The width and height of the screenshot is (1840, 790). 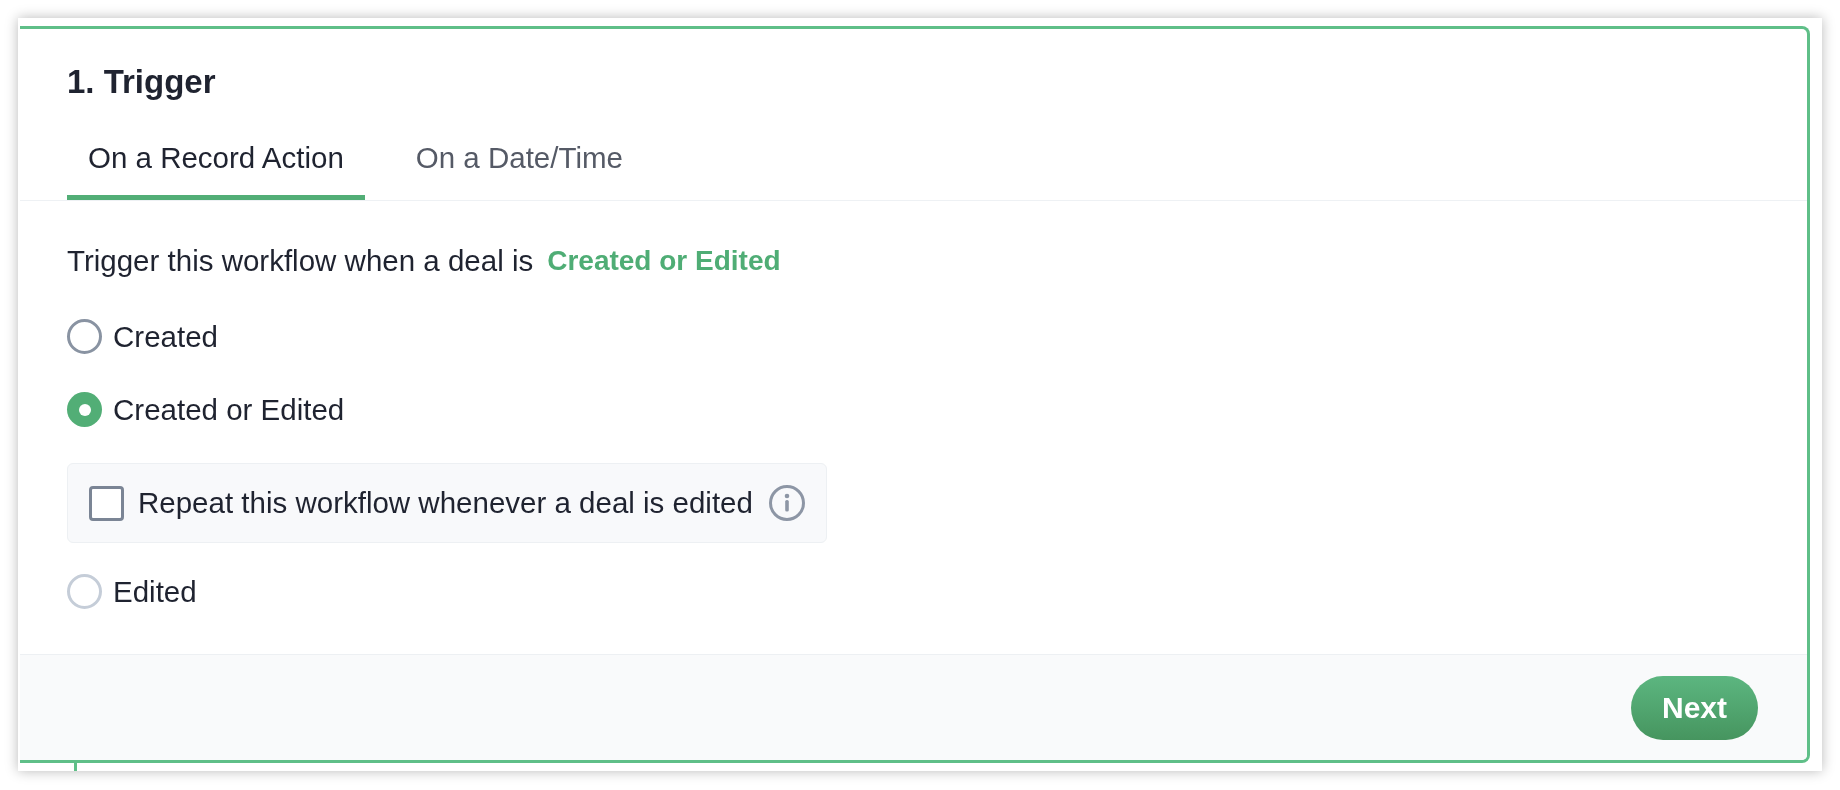 What do you see at coordinates (445, 503) in the screenshot?
I see `checkbox-label: Repeat this workflow whenever a deal is edited` at bounding box center [445, 503].